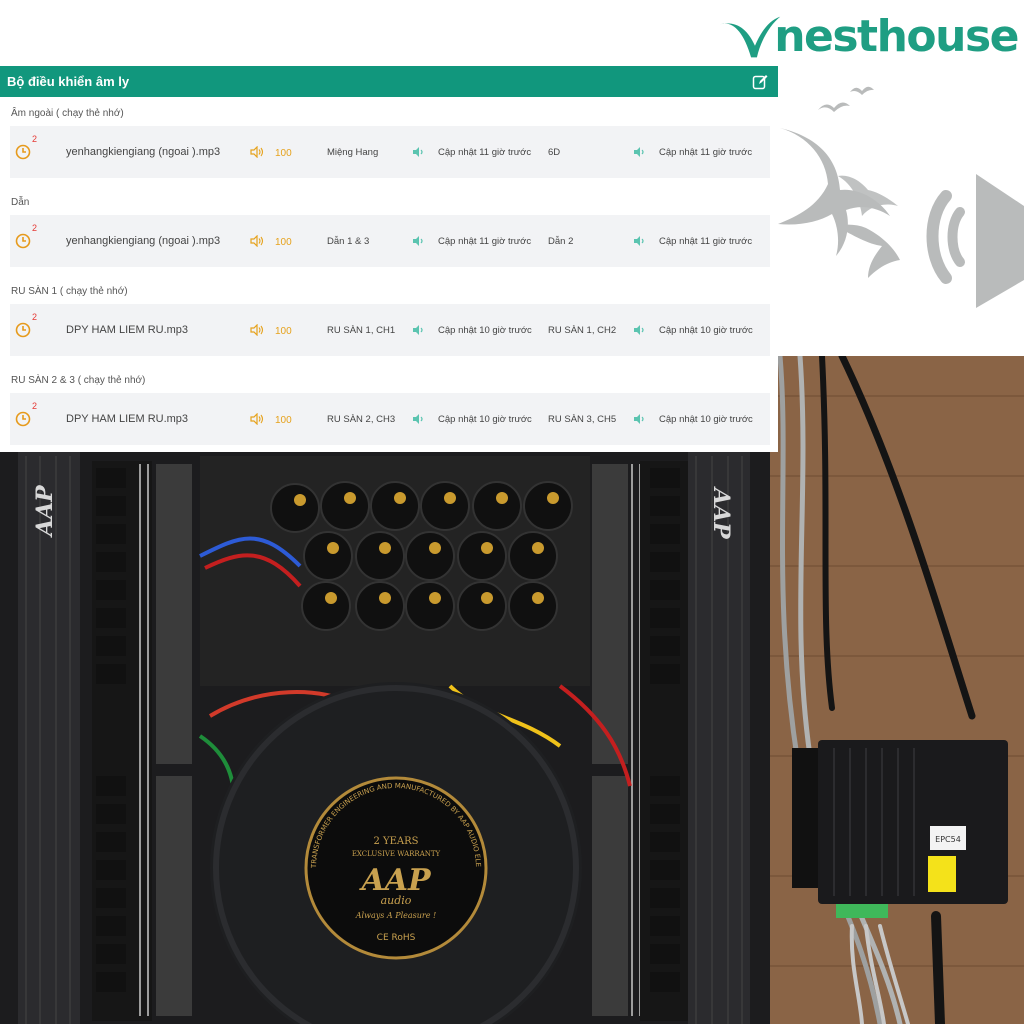  I want to click on toroid-brand: AAP, so click(395, 880).